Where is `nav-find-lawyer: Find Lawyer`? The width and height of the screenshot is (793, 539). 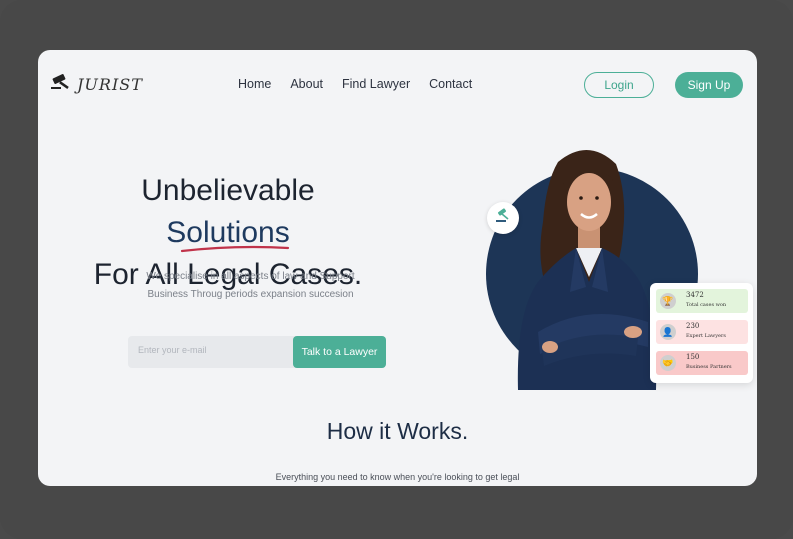 nav-find-lawyer: Find Lawyer is located at coordinates (376, 84).